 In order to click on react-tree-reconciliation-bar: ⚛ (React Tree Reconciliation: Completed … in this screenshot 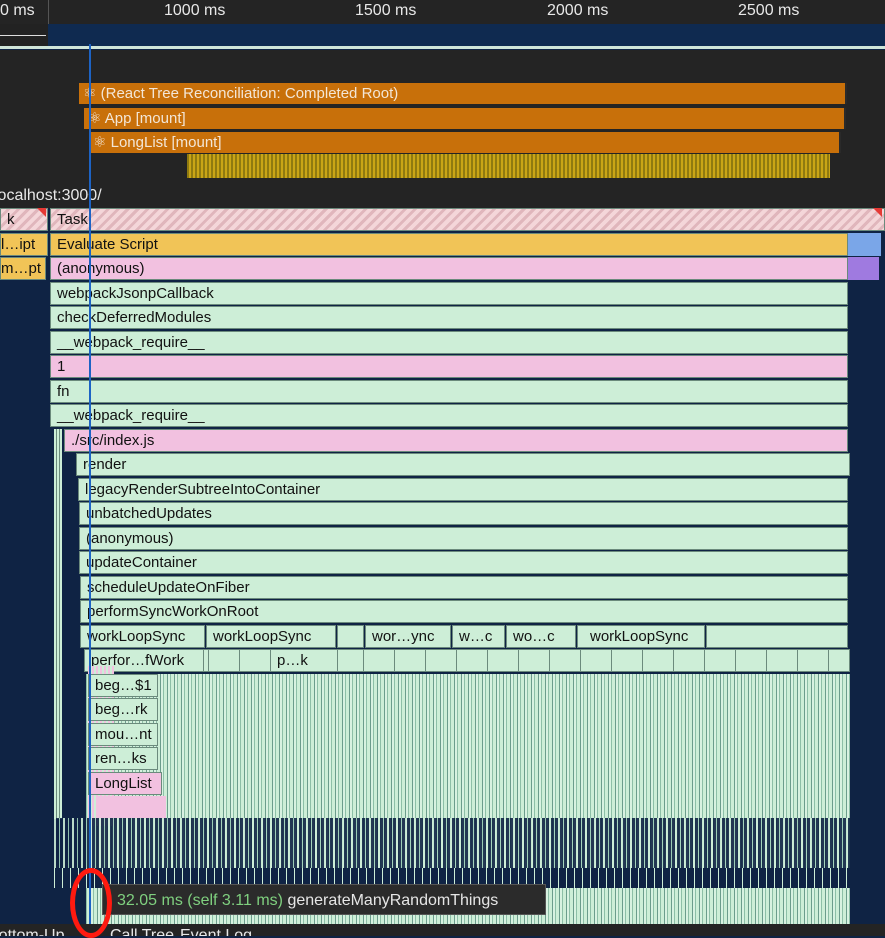, I will do `click(463, 93)`.